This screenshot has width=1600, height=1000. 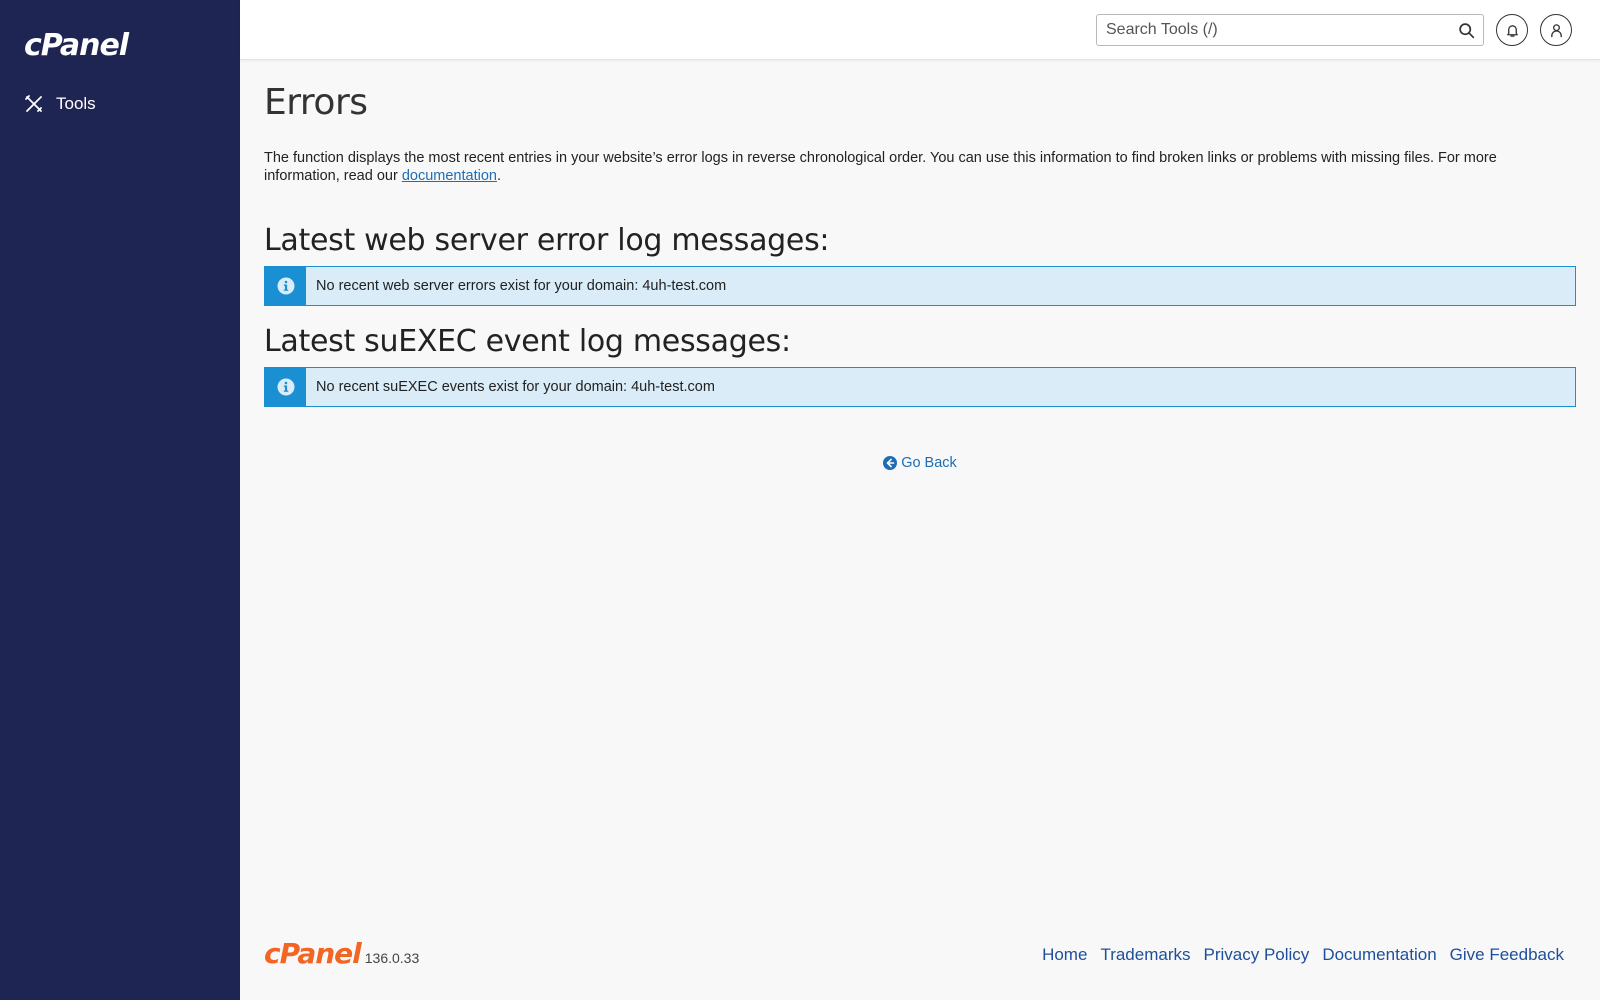 I want to click on search-input, so click(x=1290, y=30).